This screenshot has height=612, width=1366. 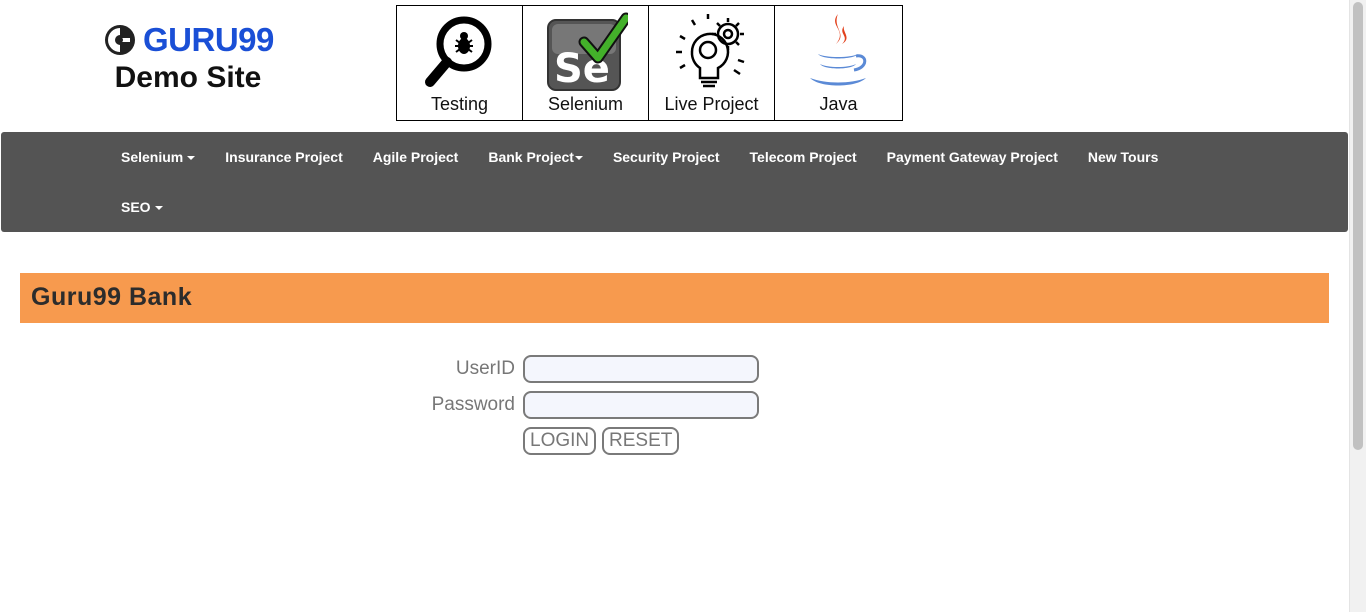 I want to click on nav-selenium-dropdown: Selenium, so click(x=158, y=157).